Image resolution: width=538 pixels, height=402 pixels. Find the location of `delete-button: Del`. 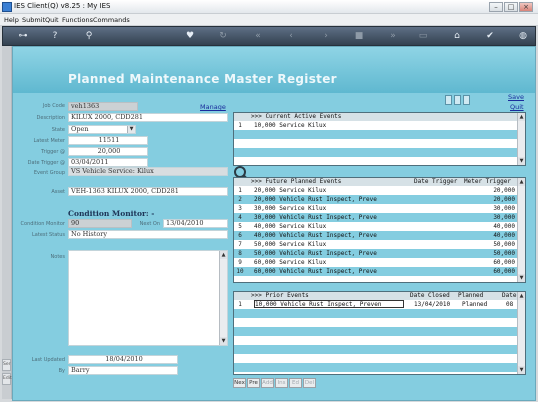

delete-button: Del is located at coordinates (309, 383).